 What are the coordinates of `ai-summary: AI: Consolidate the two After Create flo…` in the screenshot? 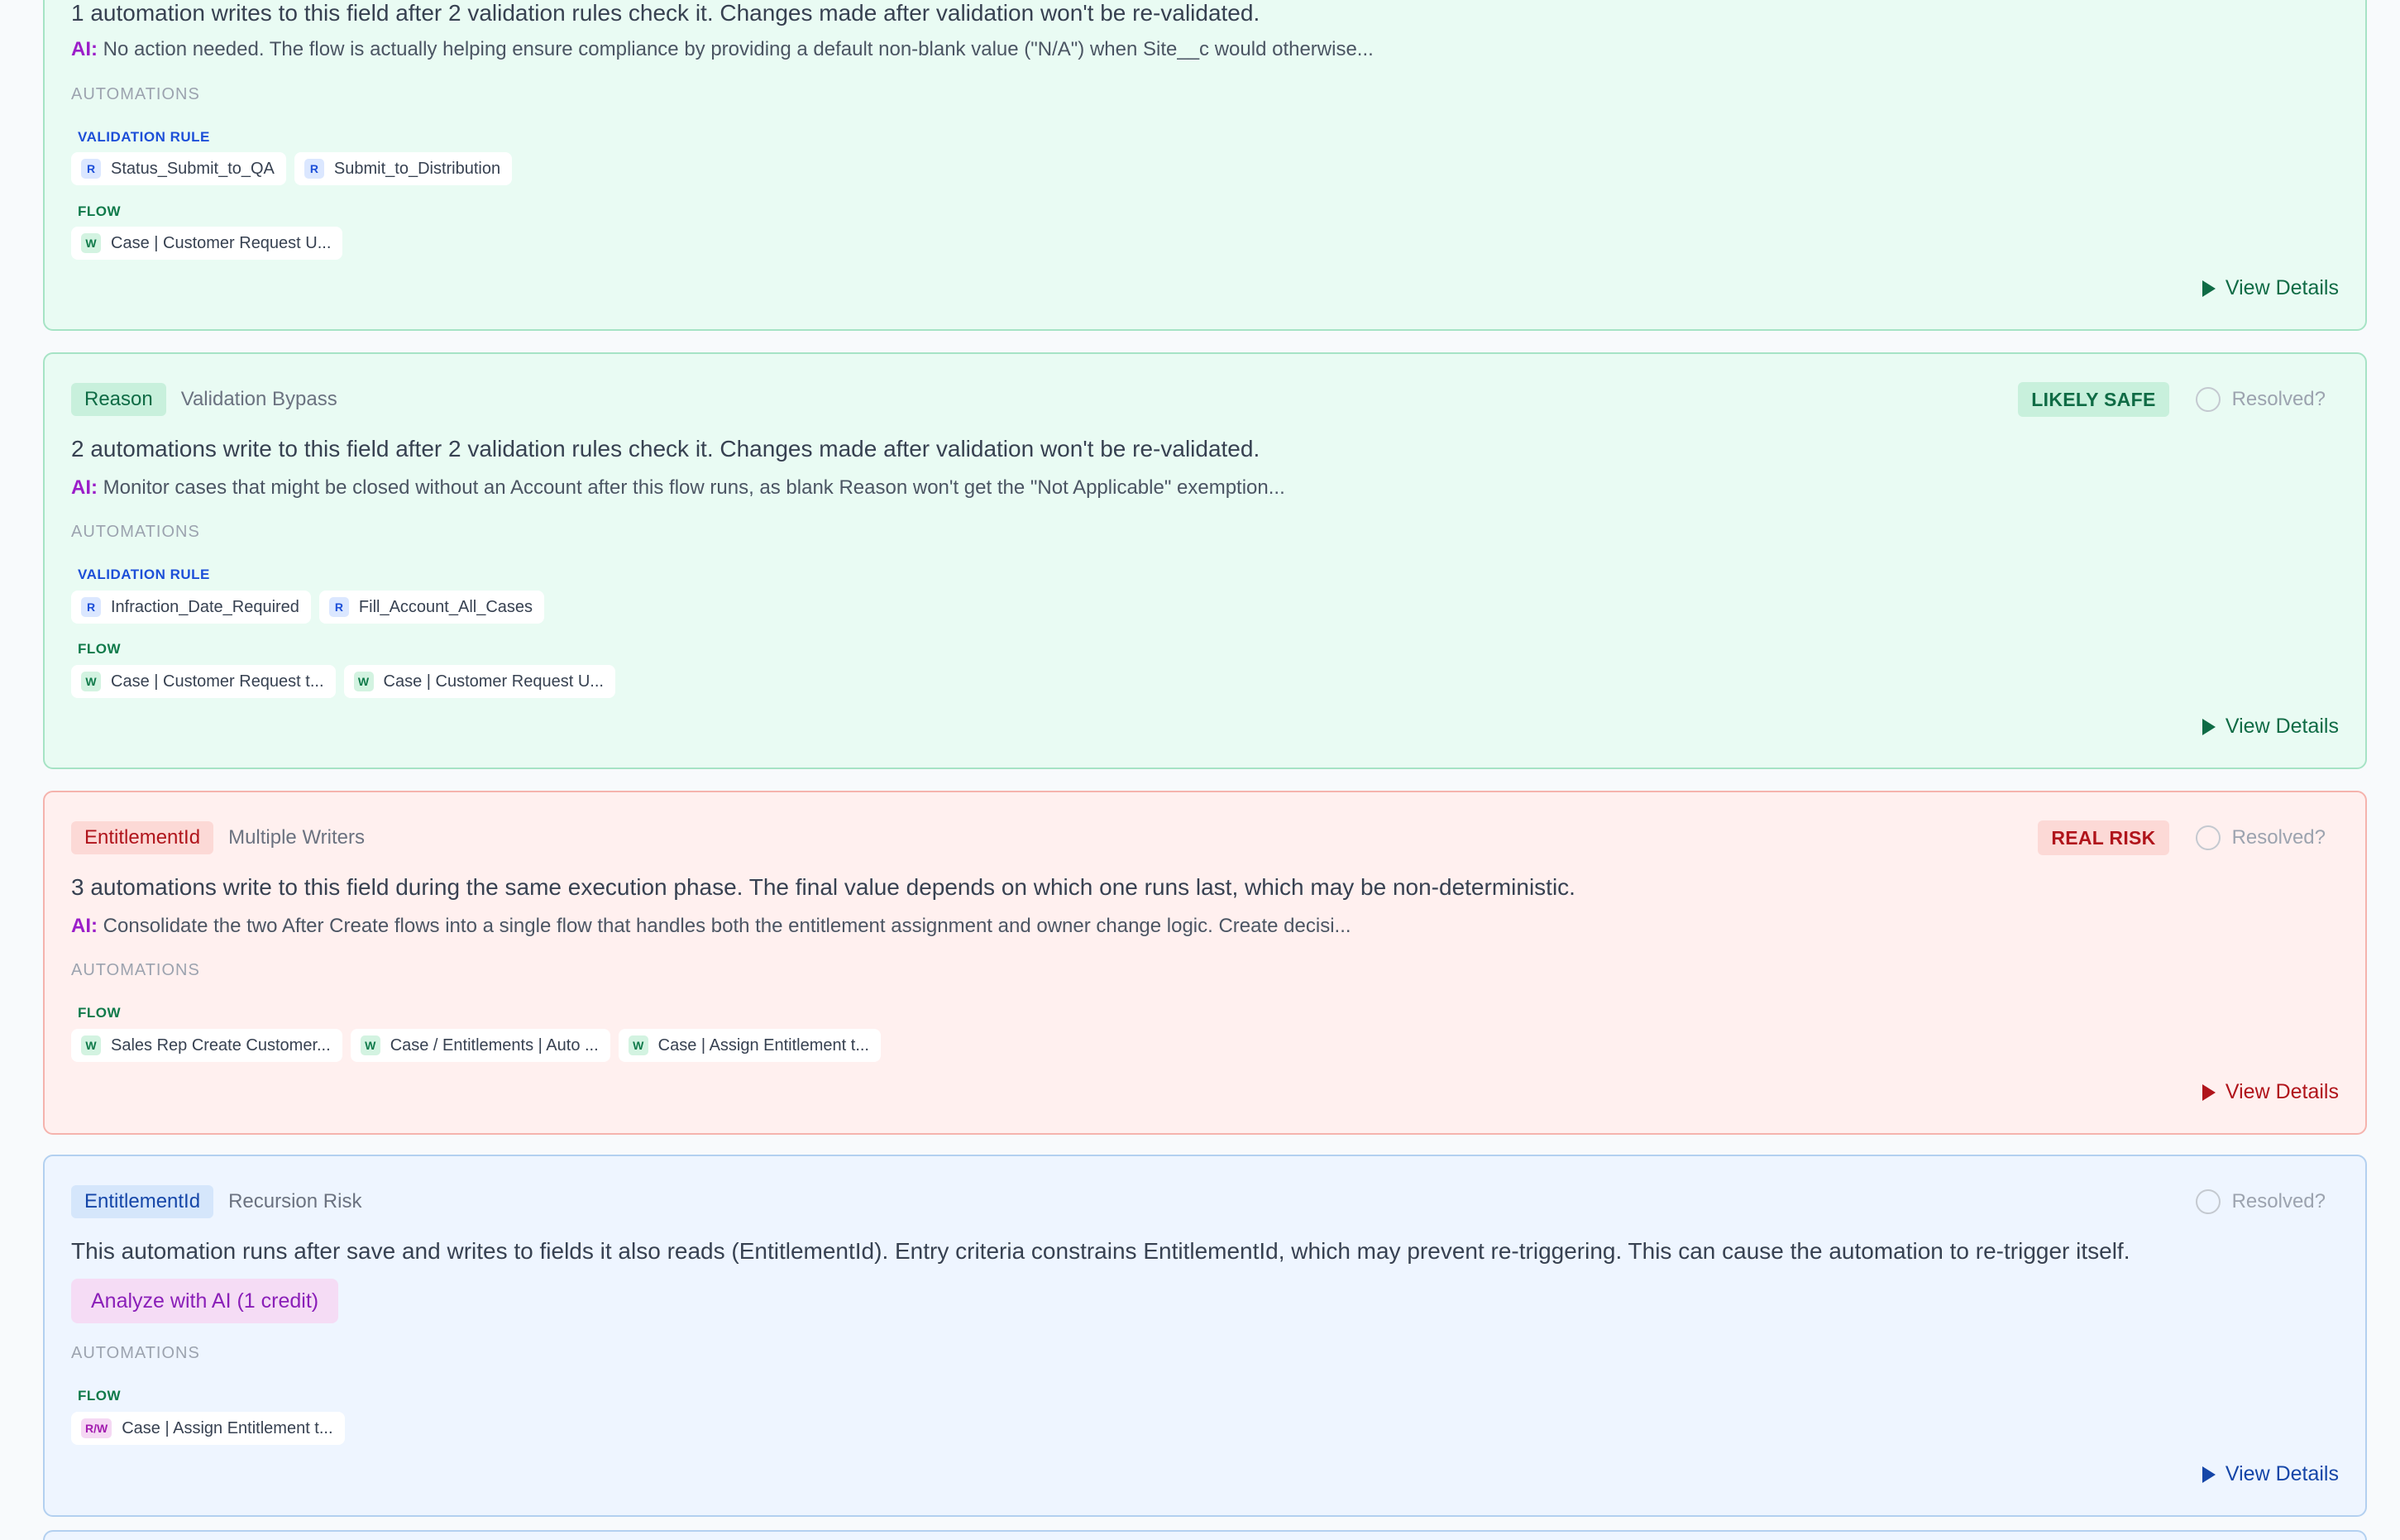 It's located at (1198, 926).